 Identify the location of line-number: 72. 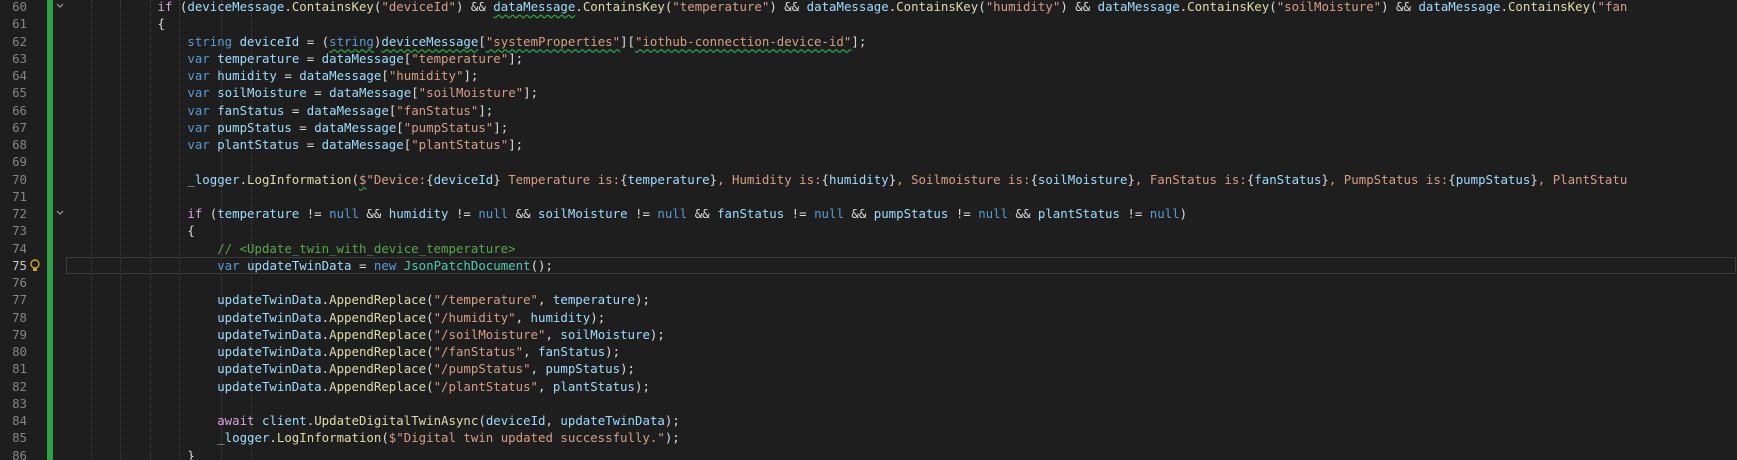
(19, 213).